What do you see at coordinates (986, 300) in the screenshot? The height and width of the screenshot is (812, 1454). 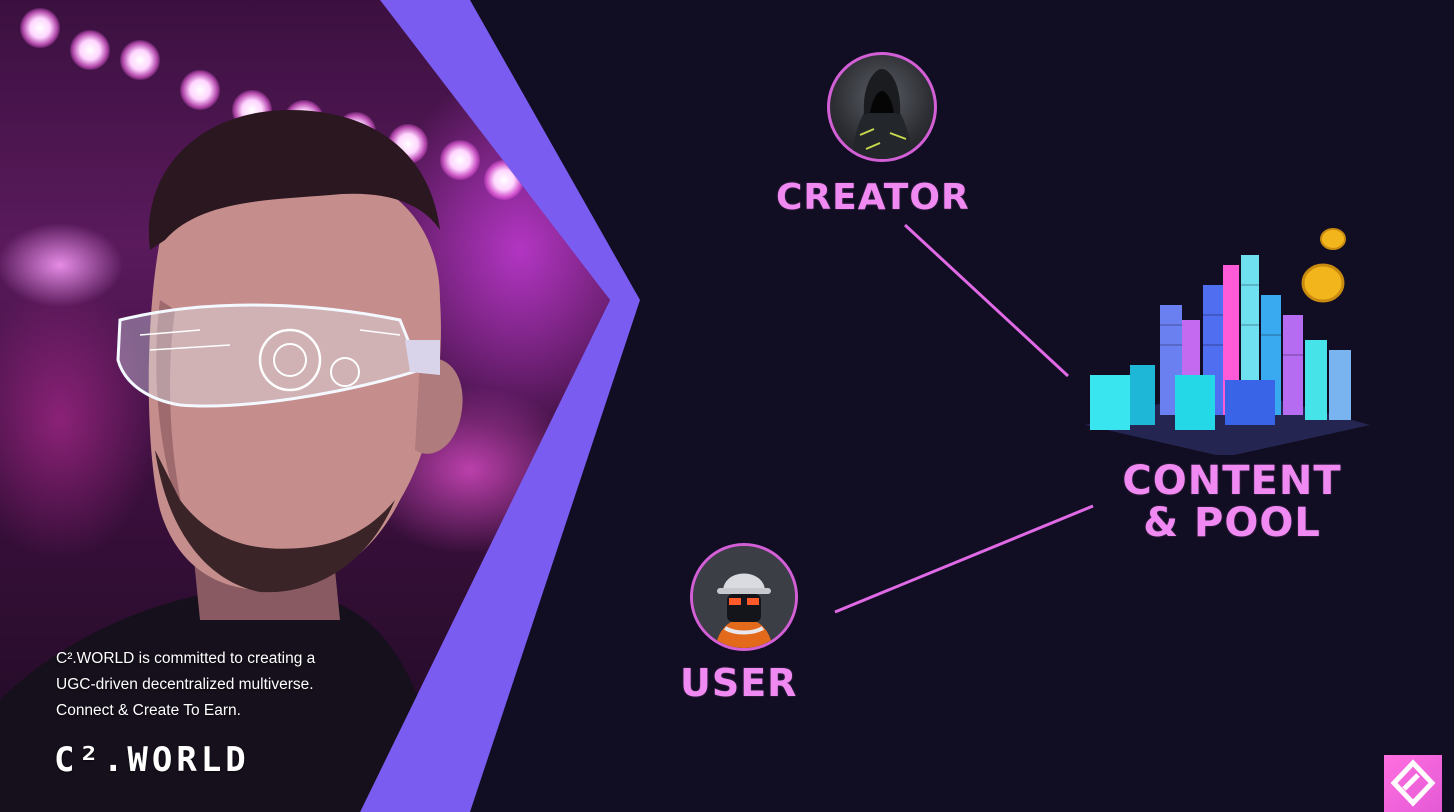 I see `creator-connector-line` at bounding box center [986, 300].